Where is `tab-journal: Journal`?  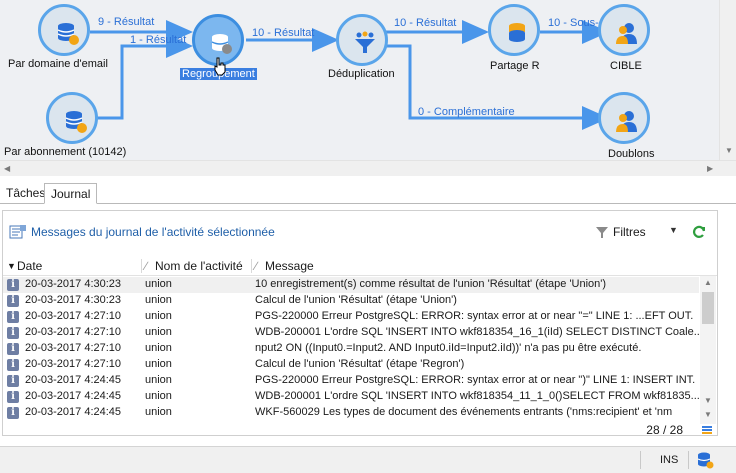 tab-journal: Journal is located at coordinates (71, 193).